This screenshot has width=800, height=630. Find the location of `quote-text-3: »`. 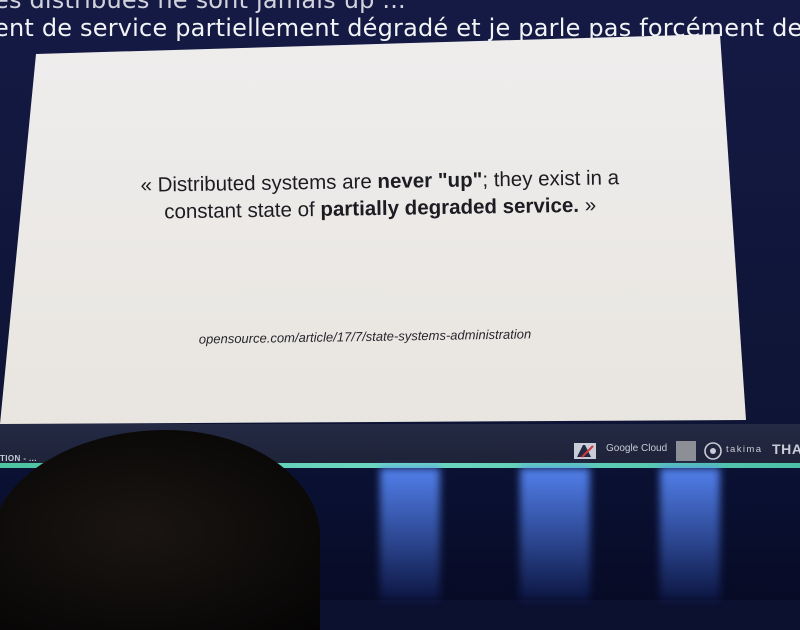

quote-text-3: » is located at coordinates (587, 205).